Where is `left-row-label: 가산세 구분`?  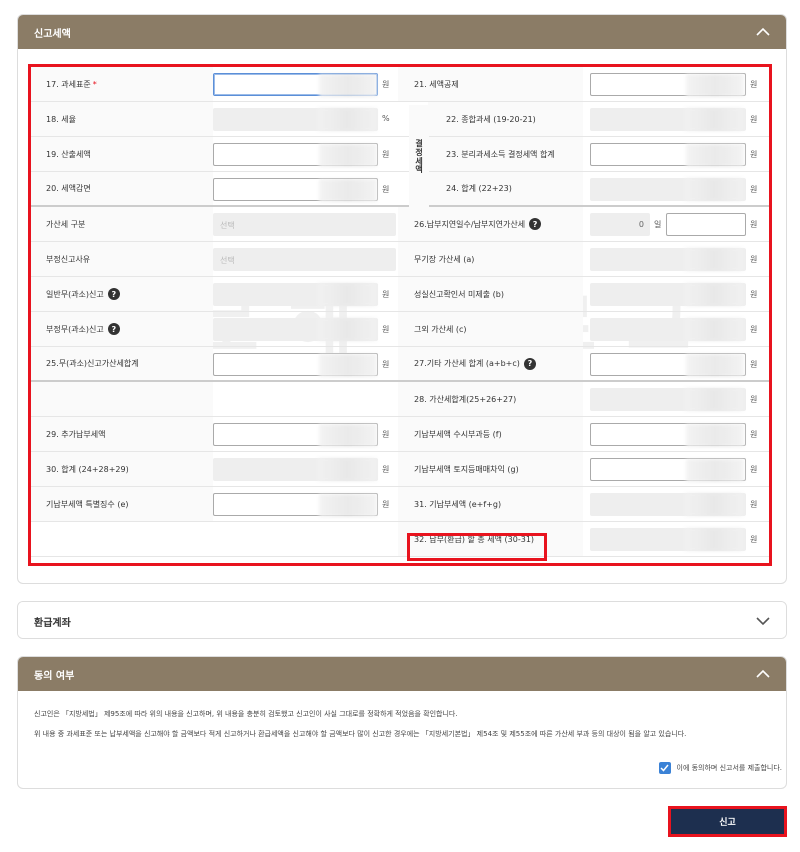 left-row-label: 가산세 구분 is located at coordinates (121, 224).